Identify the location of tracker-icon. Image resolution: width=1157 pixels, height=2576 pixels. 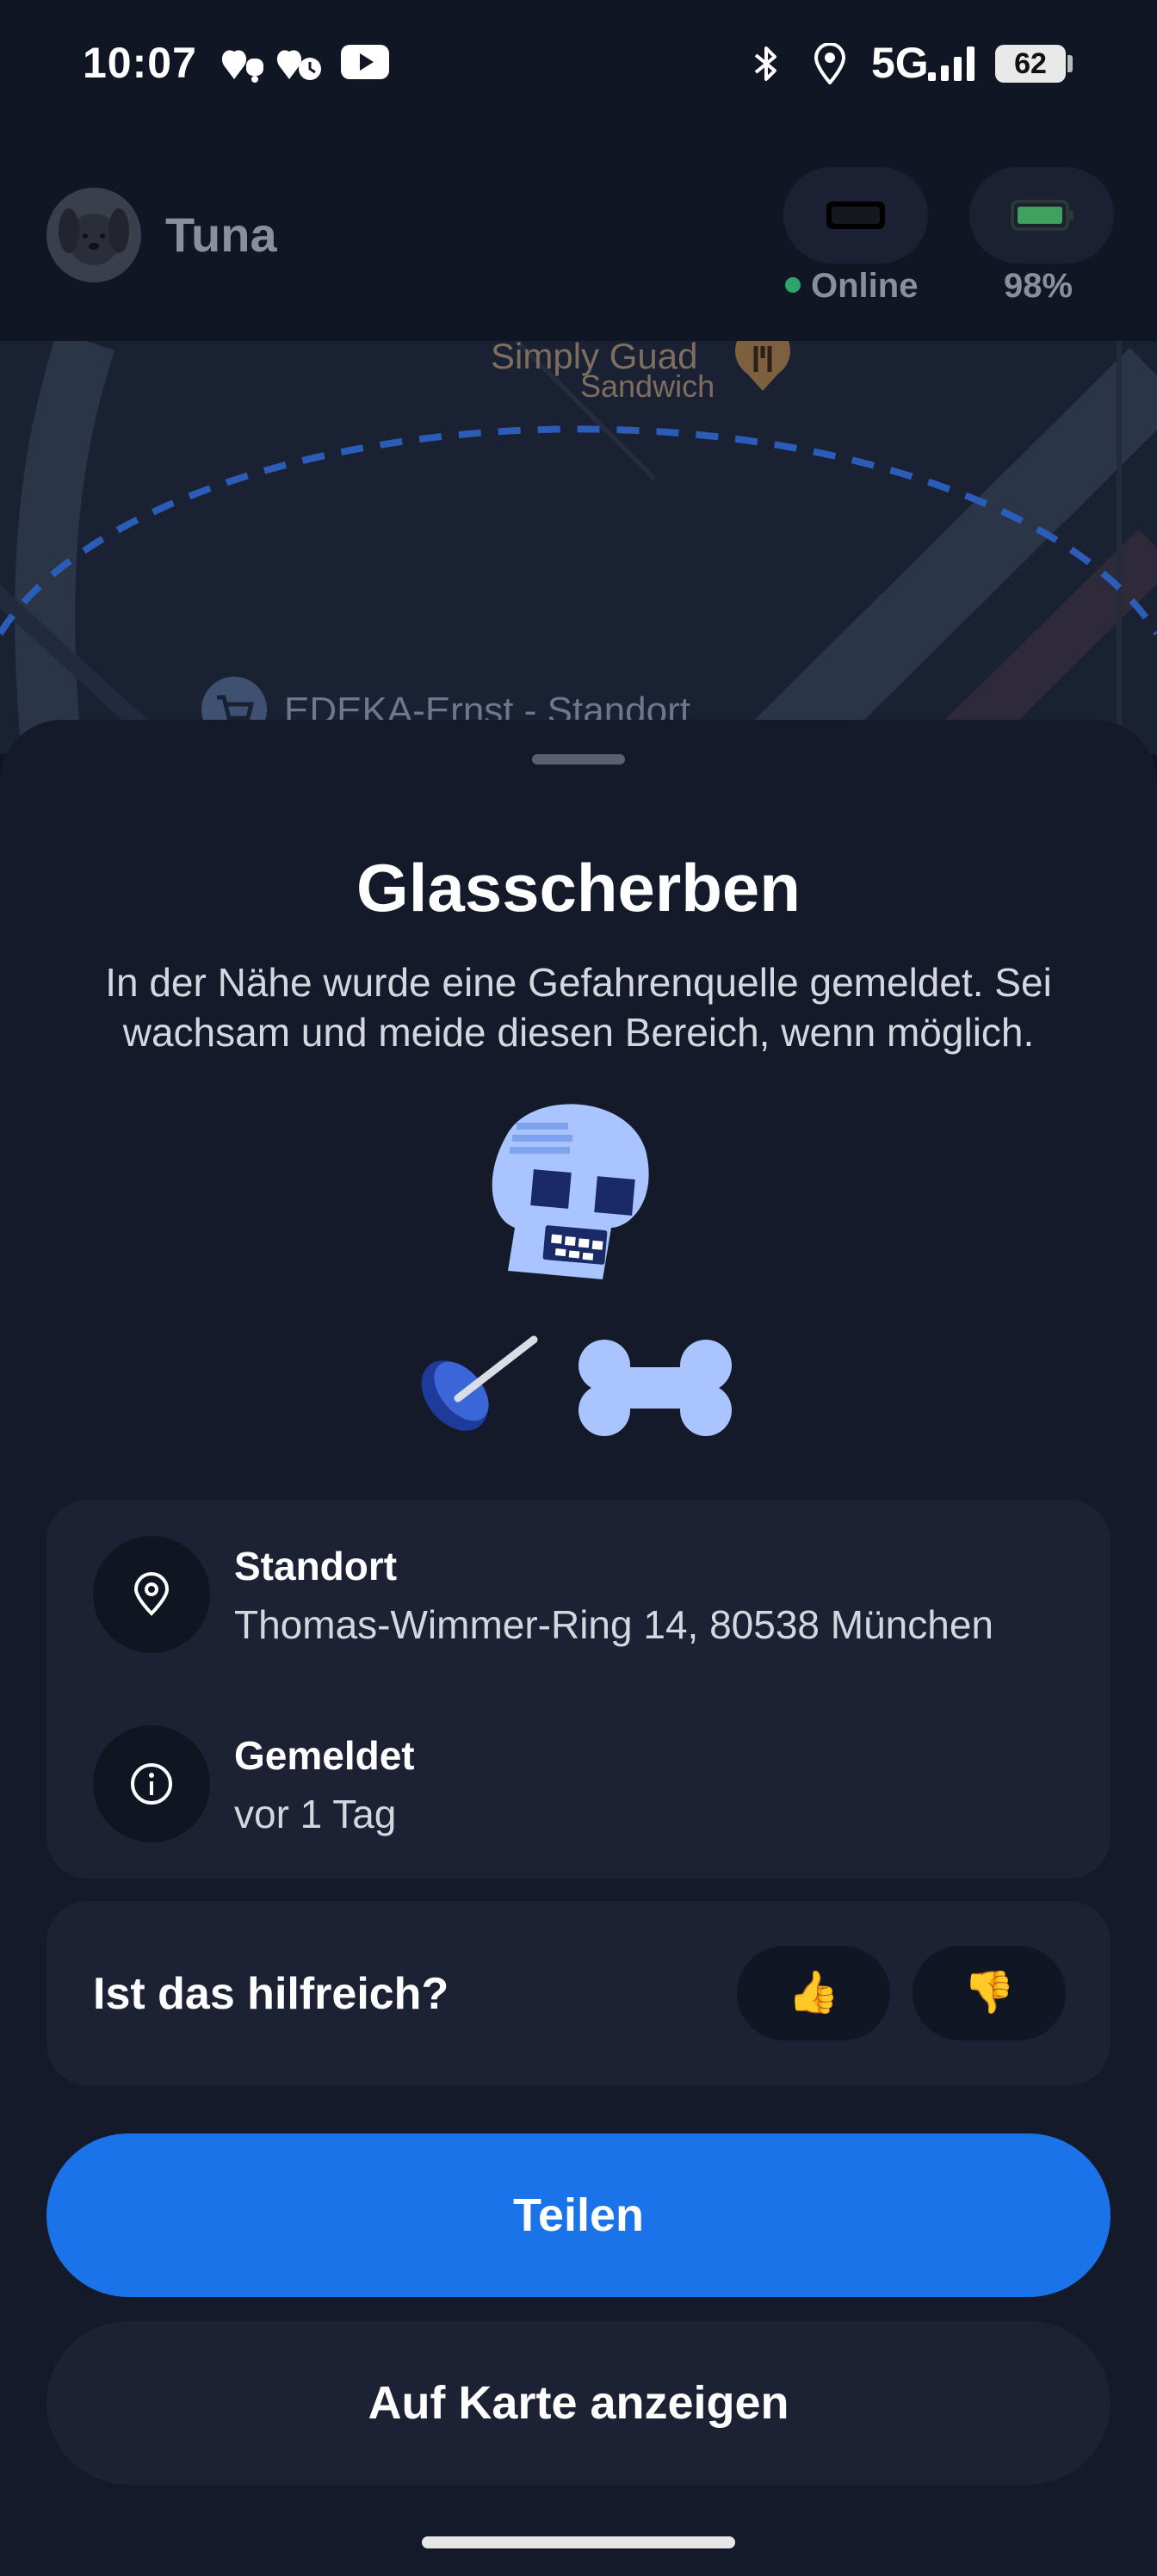
(856, 215).